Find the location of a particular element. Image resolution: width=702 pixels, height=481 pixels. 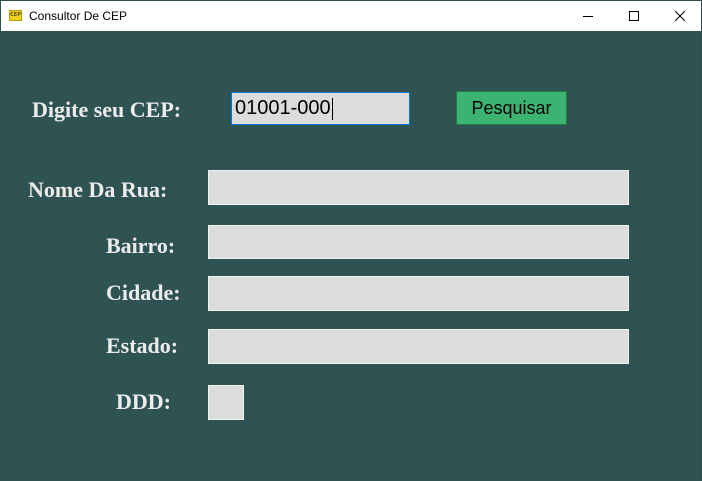

close-button is located at coordinates (679, 16).